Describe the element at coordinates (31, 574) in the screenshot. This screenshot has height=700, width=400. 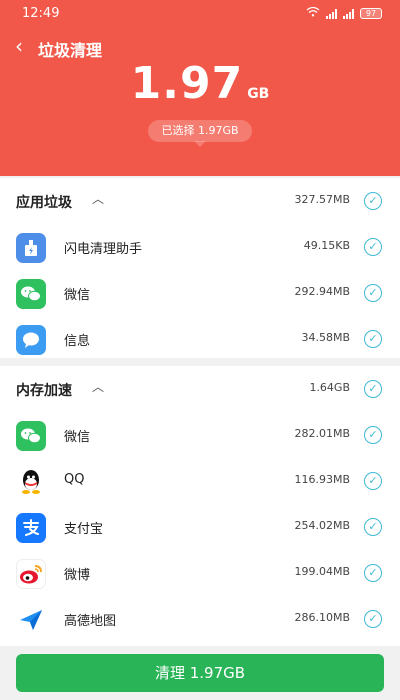
I see `weibo-icon` at that location.